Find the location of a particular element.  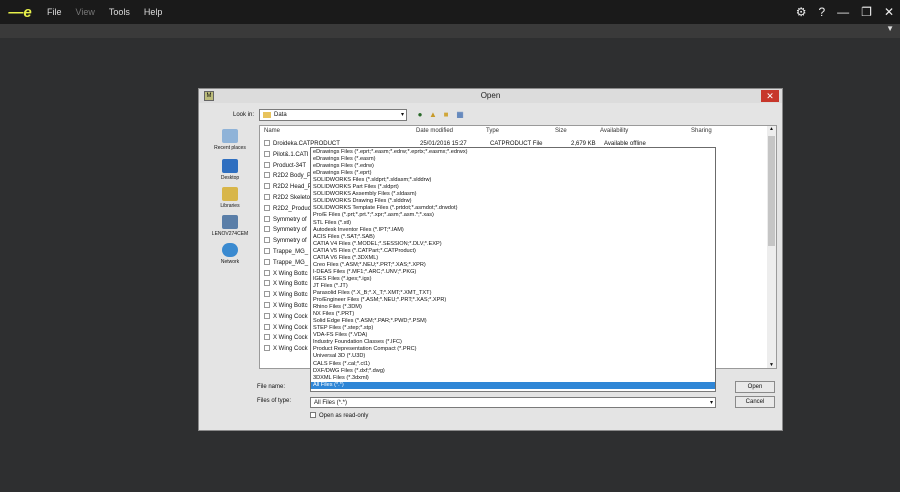

back-icon: ● is located at coordinates (420, 115).